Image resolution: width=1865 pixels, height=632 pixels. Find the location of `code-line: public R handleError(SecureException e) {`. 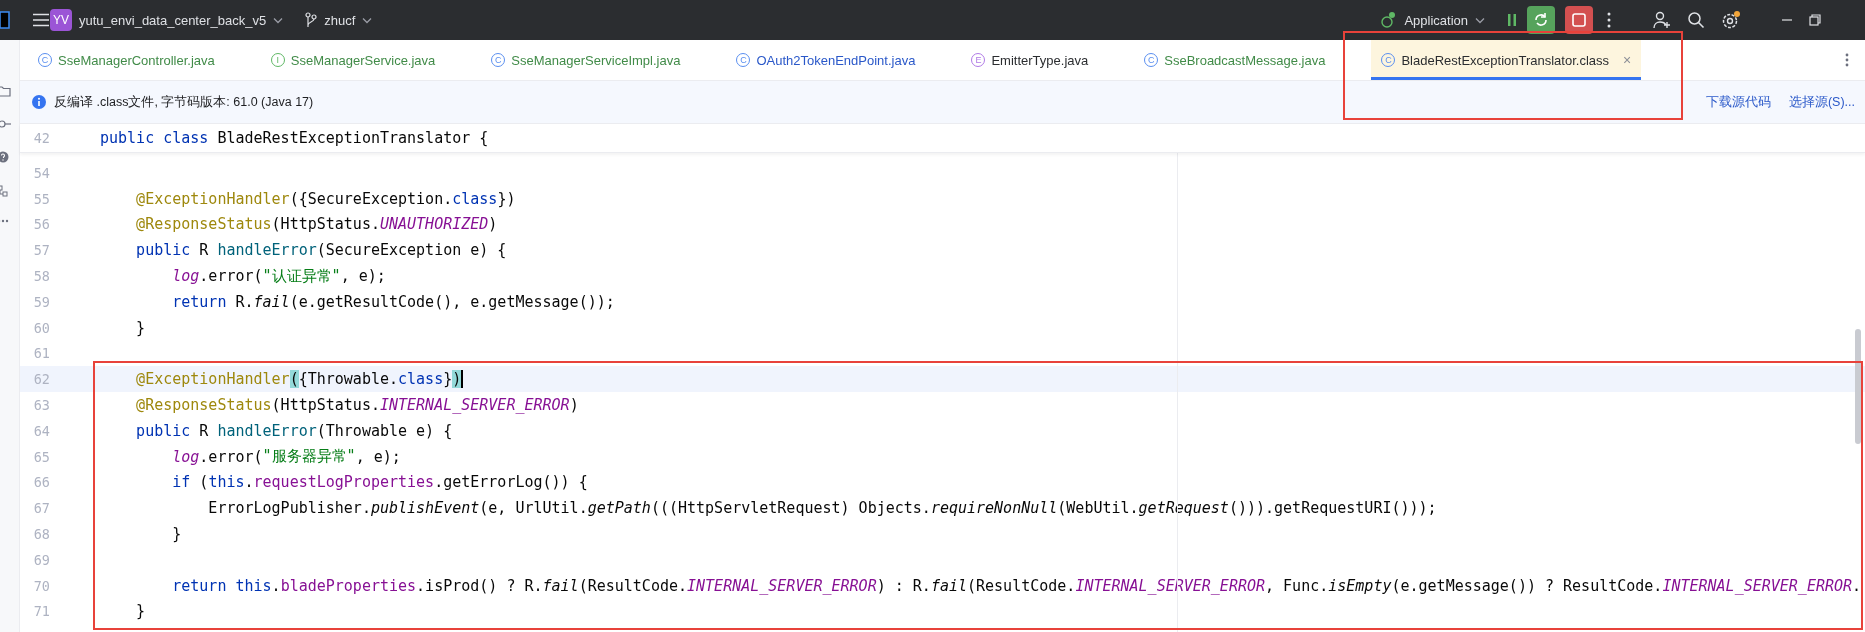

code-line: public R handleError(SecureException e) { is located at coordinates (321, 250).